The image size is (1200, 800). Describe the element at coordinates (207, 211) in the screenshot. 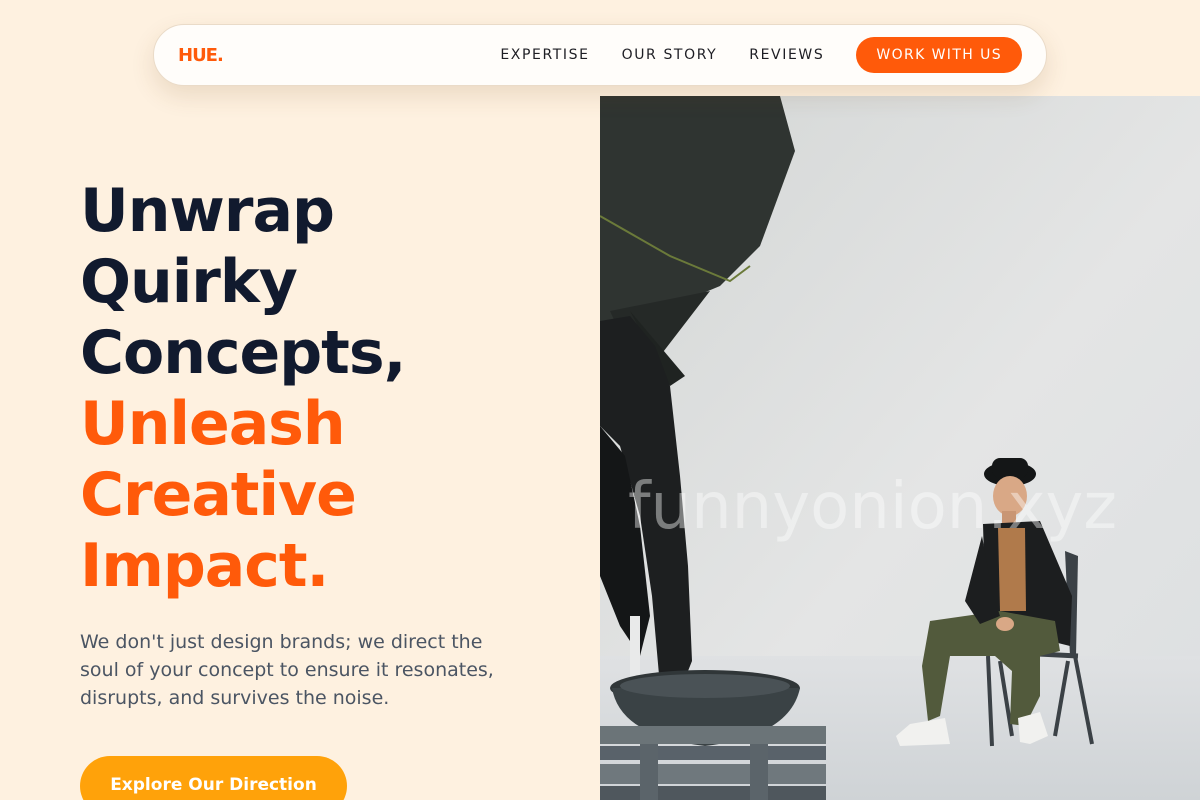

I see `headline-line: Unwrap` at that location.